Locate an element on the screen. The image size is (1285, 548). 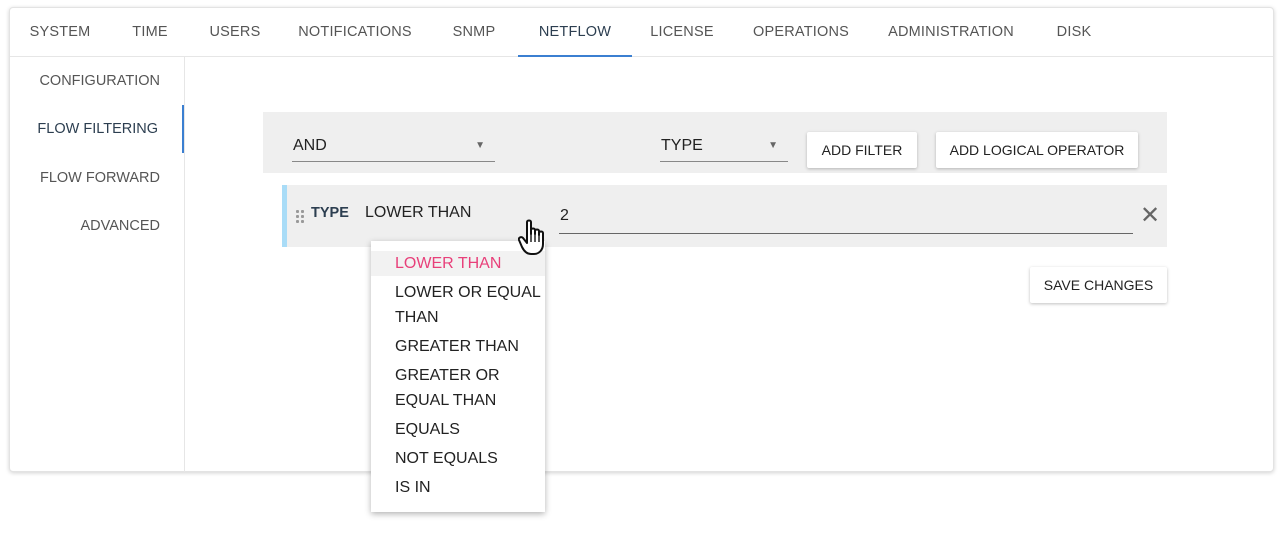
sidebar-item-advanced: ADVANCED is located at coordinates (96, 226).